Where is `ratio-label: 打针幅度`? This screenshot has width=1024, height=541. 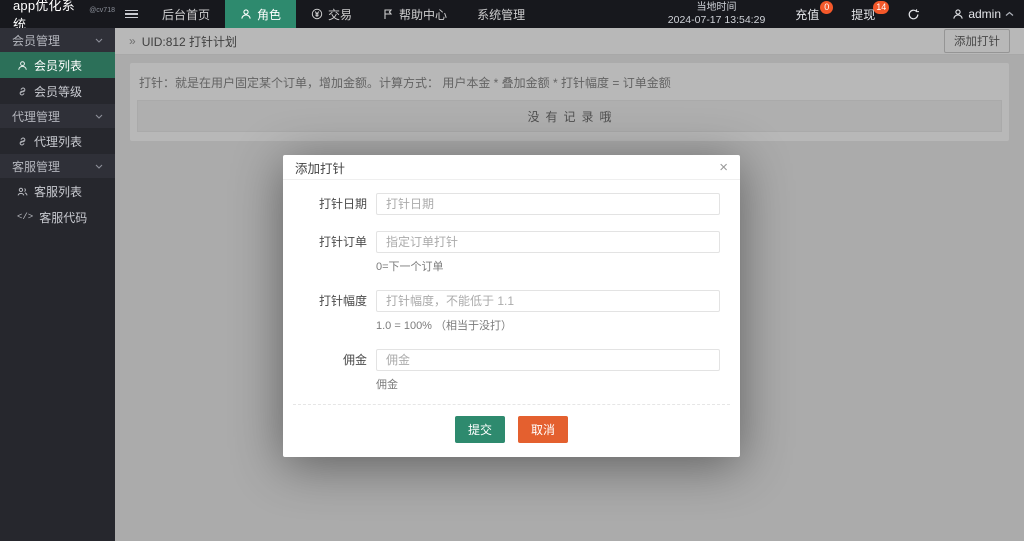
ratio-label: 打针幅度 is located at coordinates (342, 301).